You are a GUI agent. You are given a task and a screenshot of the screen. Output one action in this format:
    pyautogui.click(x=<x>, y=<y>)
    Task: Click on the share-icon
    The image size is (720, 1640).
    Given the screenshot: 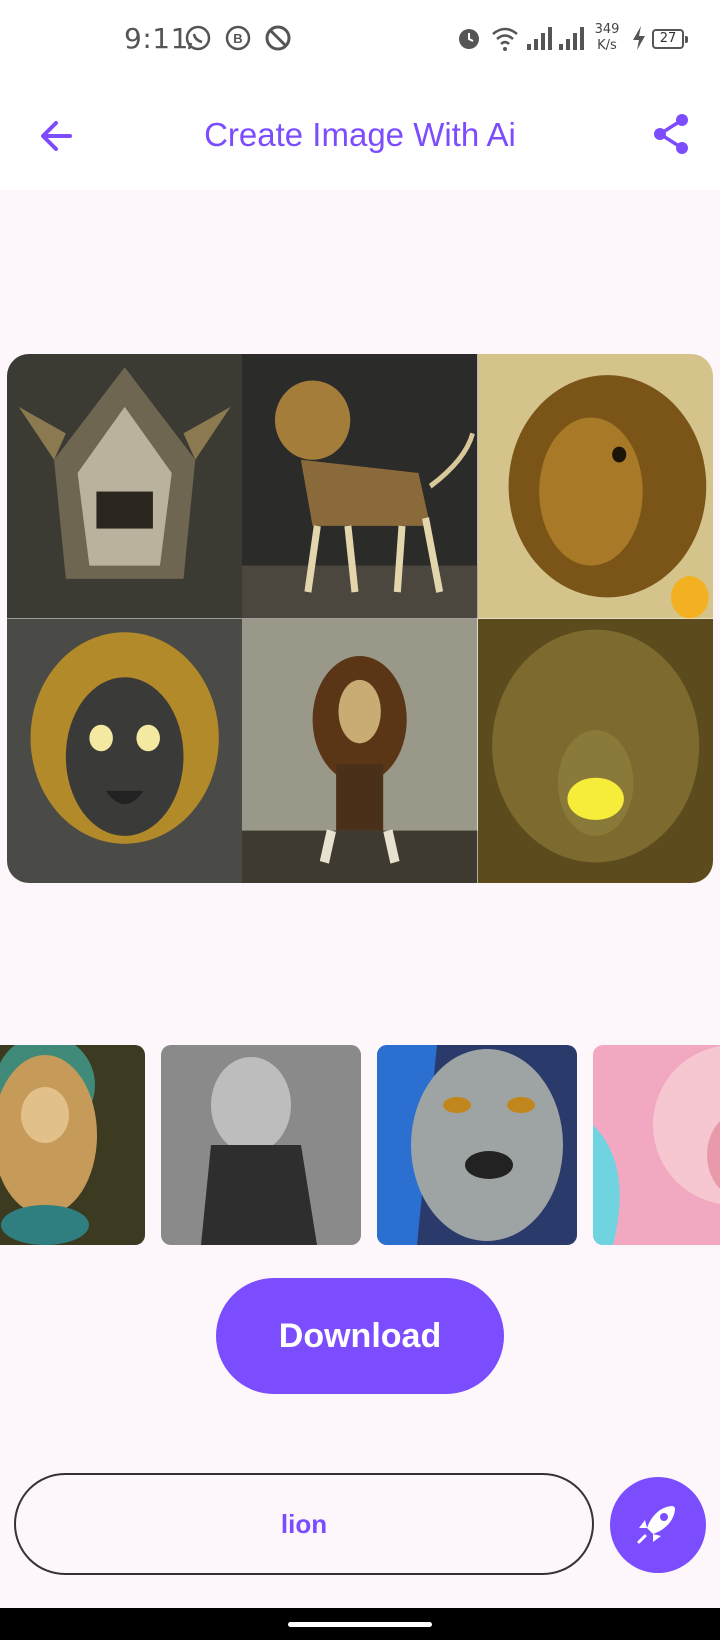 What is the action you would take?
    pyautogui.click(x=672, y=138)
    